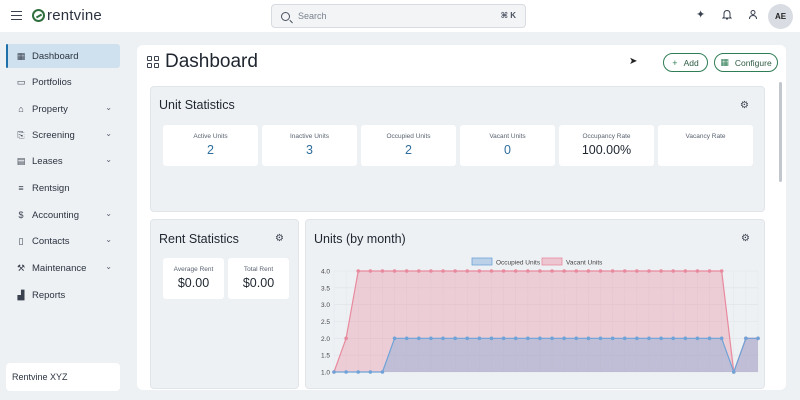  I want to click on stat-label: Inactive Units, so click(309, 136).